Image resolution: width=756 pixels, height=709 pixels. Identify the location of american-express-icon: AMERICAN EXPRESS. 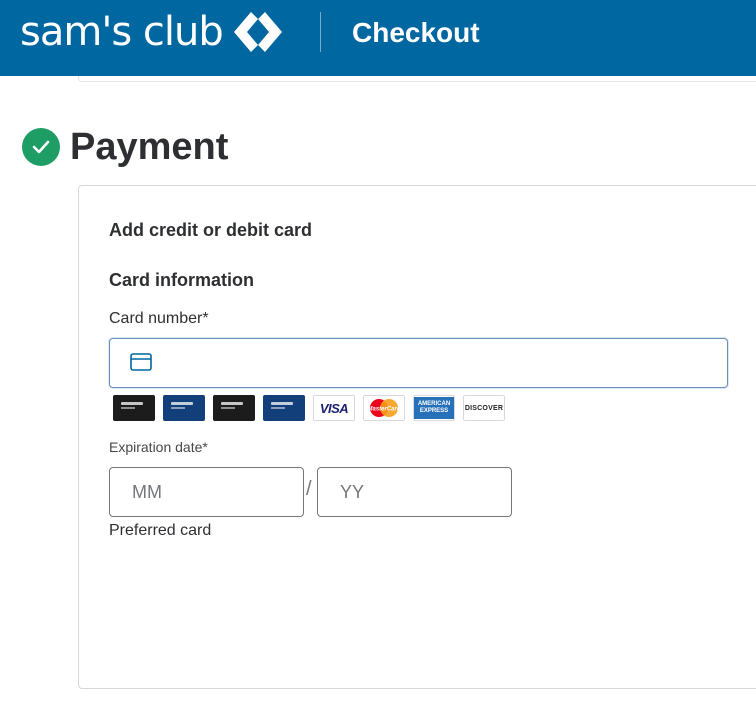
(434, 408).